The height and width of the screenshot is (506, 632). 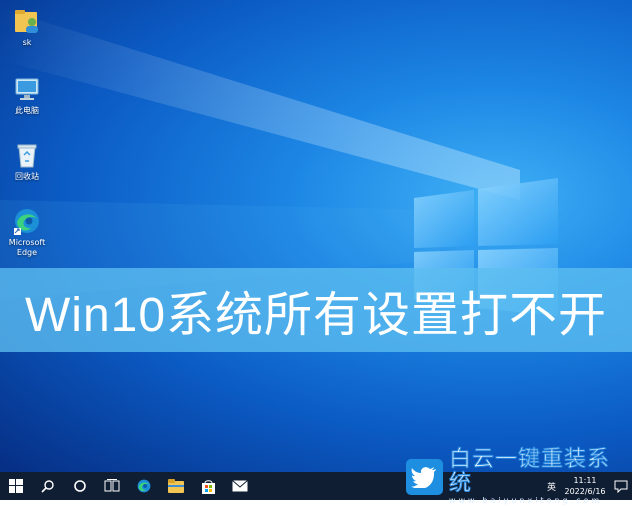 What do you see at coordinates (525, 500) in the screenshot?
I see `watermark-url: www.baiyunxitong.com` at bounding box center [525, 500].